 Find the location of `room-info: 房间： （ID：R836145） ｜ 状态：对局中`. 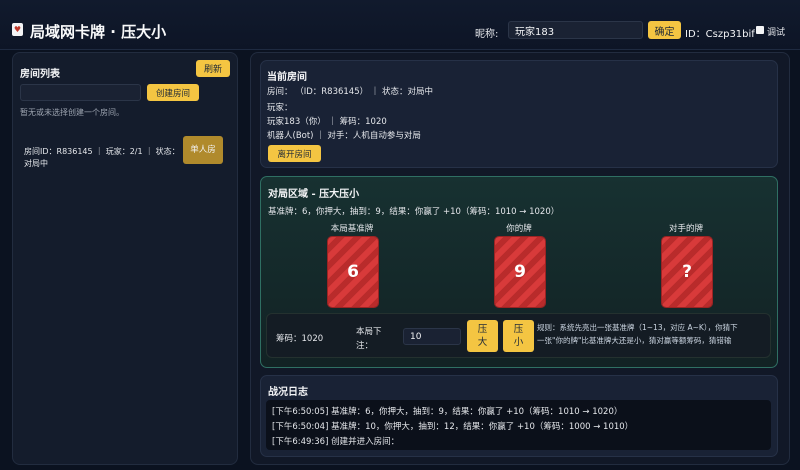

room-info: 房间： （ID：R836145） ｜ 状态：对局中 is located at coordinates (350, 92).